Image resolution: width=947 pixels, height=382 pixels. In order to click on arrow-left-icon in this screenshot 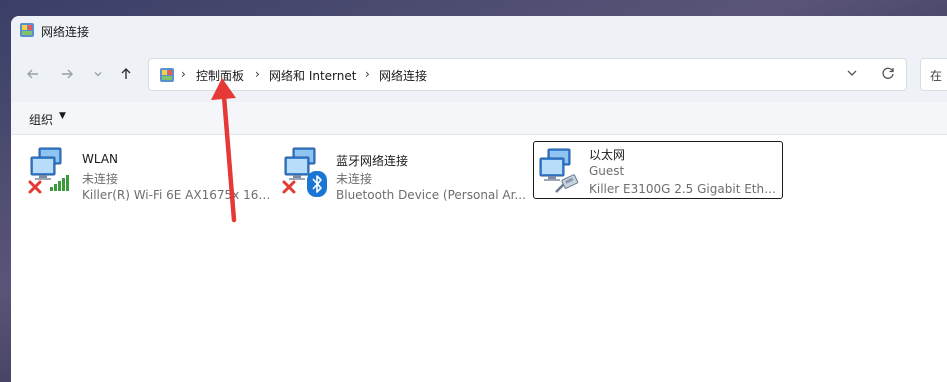, I will do `click(32, 74)`.